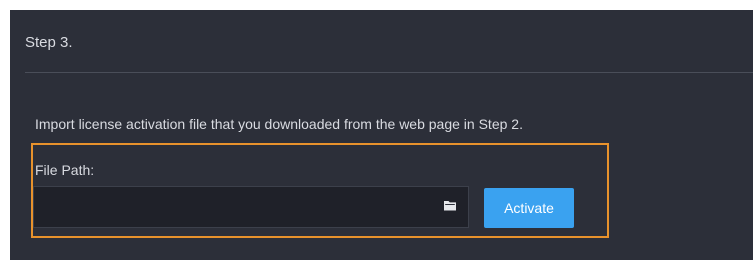 This screenshot has width=753, height=260. Describe the element at coordinates (65, 170) in the screenshot. I see `file-path-label: File Path:` at that location.